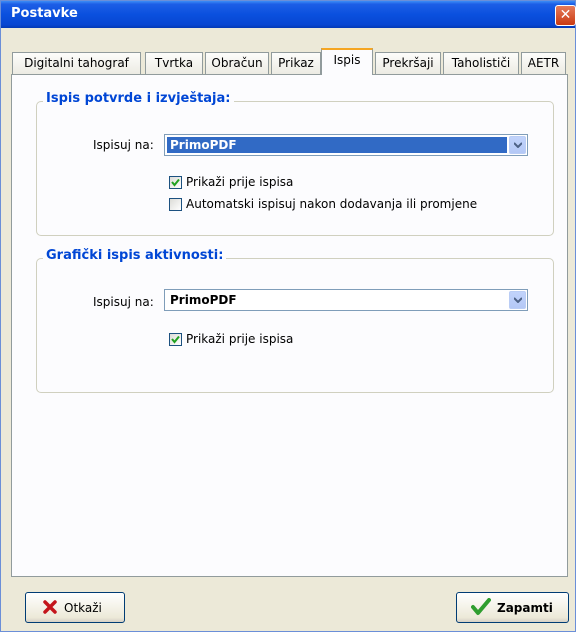  Describe the element at coordinates (408, 63) in the screenshot. I see `tab-prekrsaji: Prekršaji` at that location.